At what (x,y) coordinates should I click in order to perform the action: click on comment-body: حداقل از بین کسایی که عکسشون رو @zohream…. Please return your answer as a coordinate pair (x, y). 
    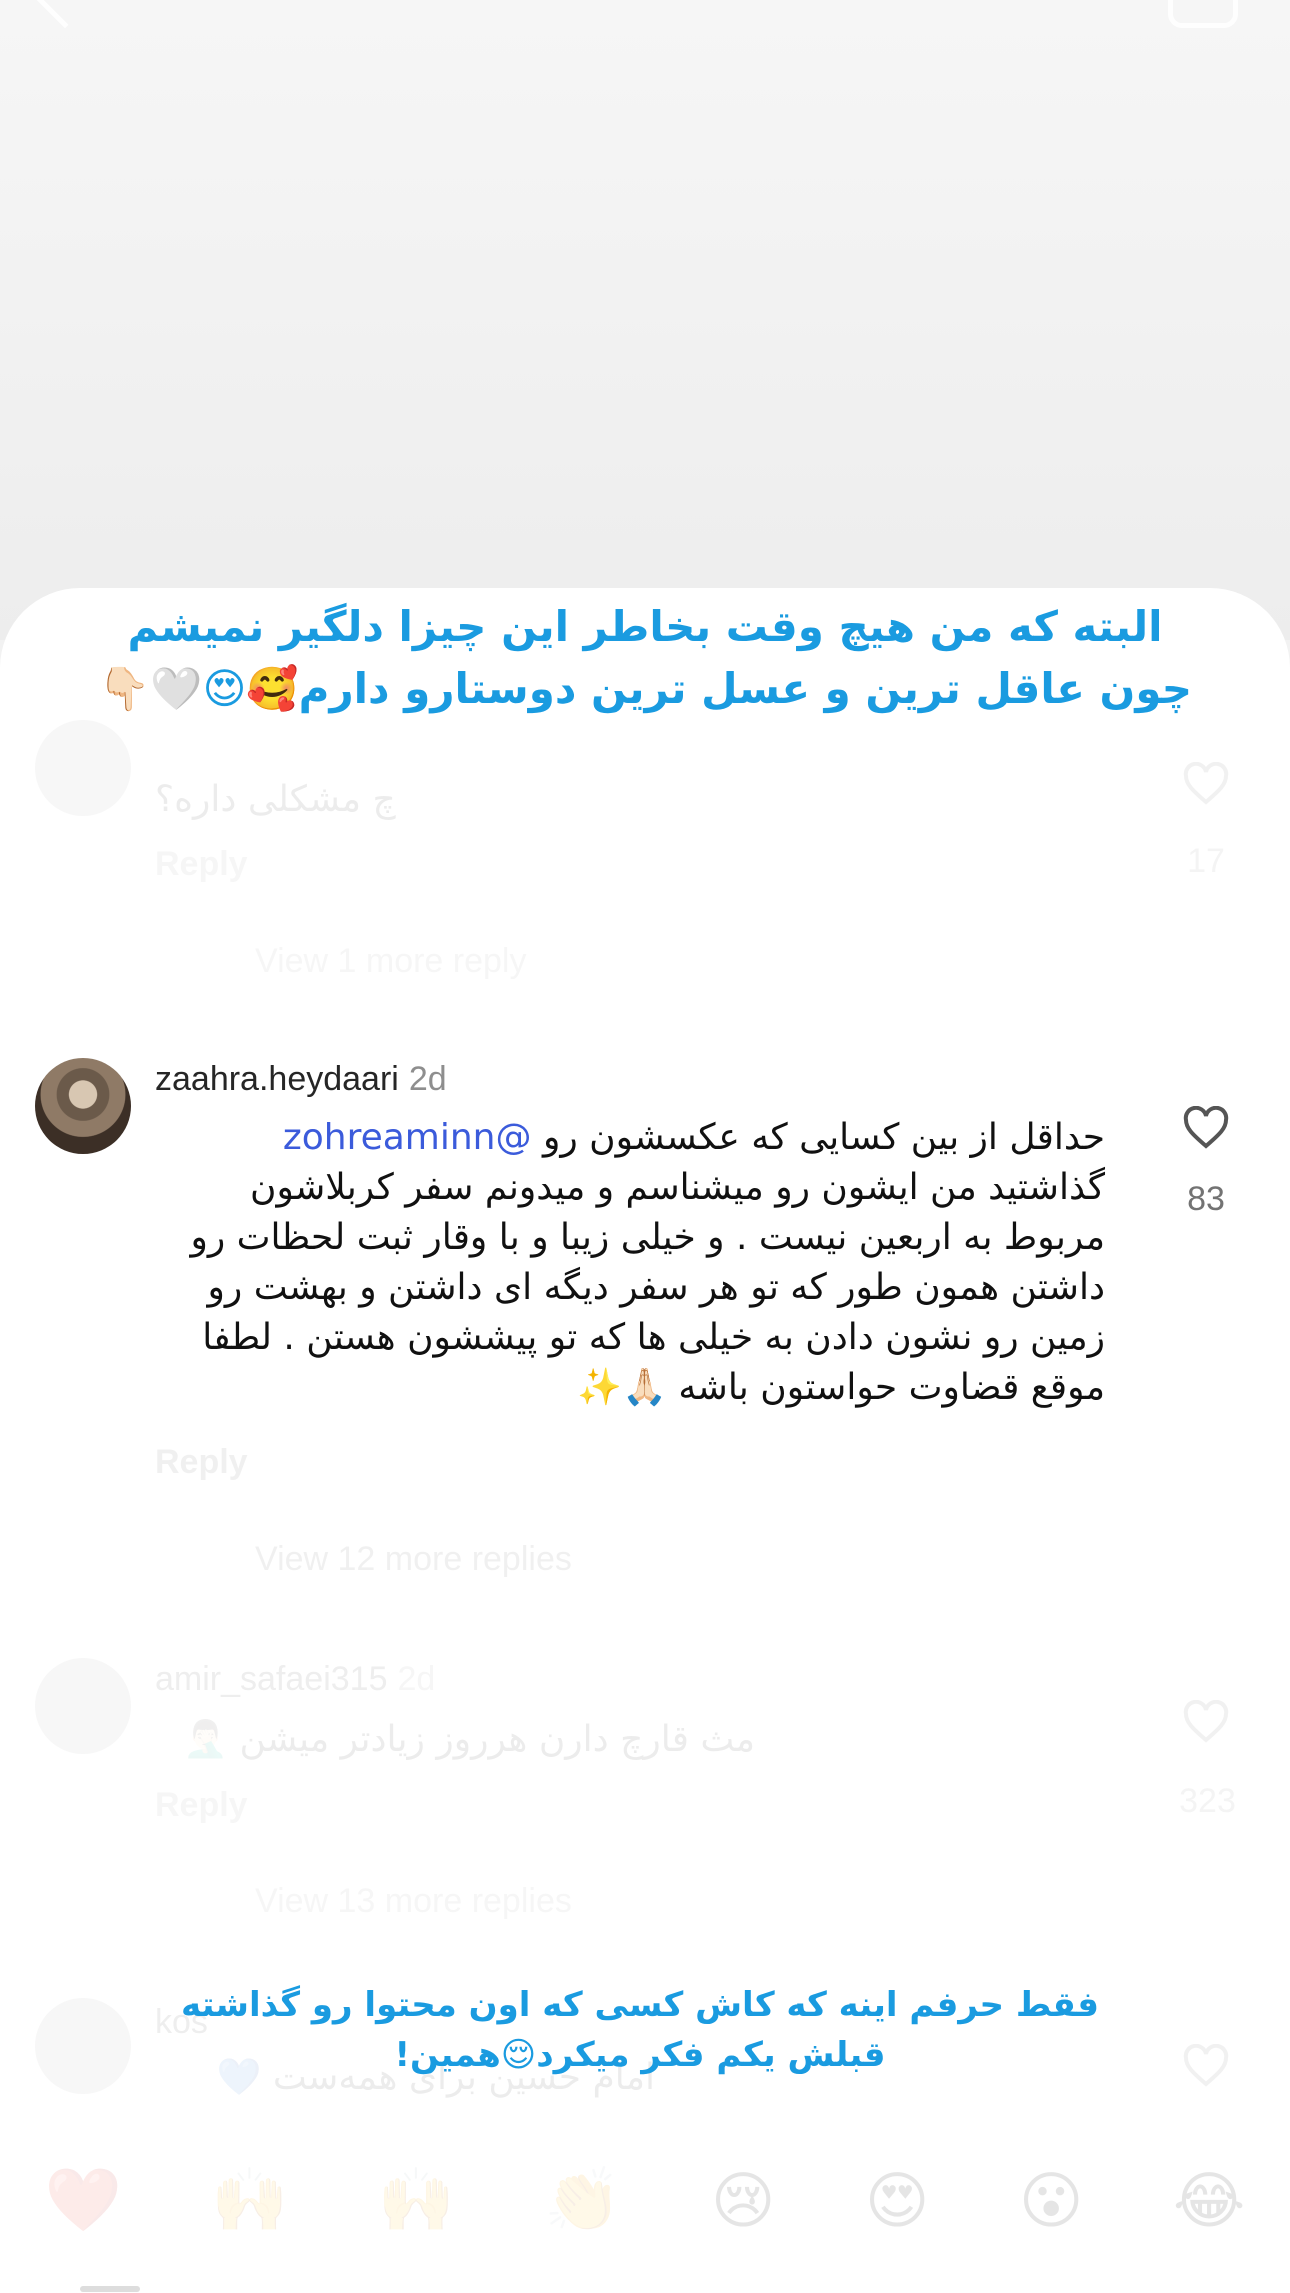
    Looking at the image, I should click on (630, 1263).